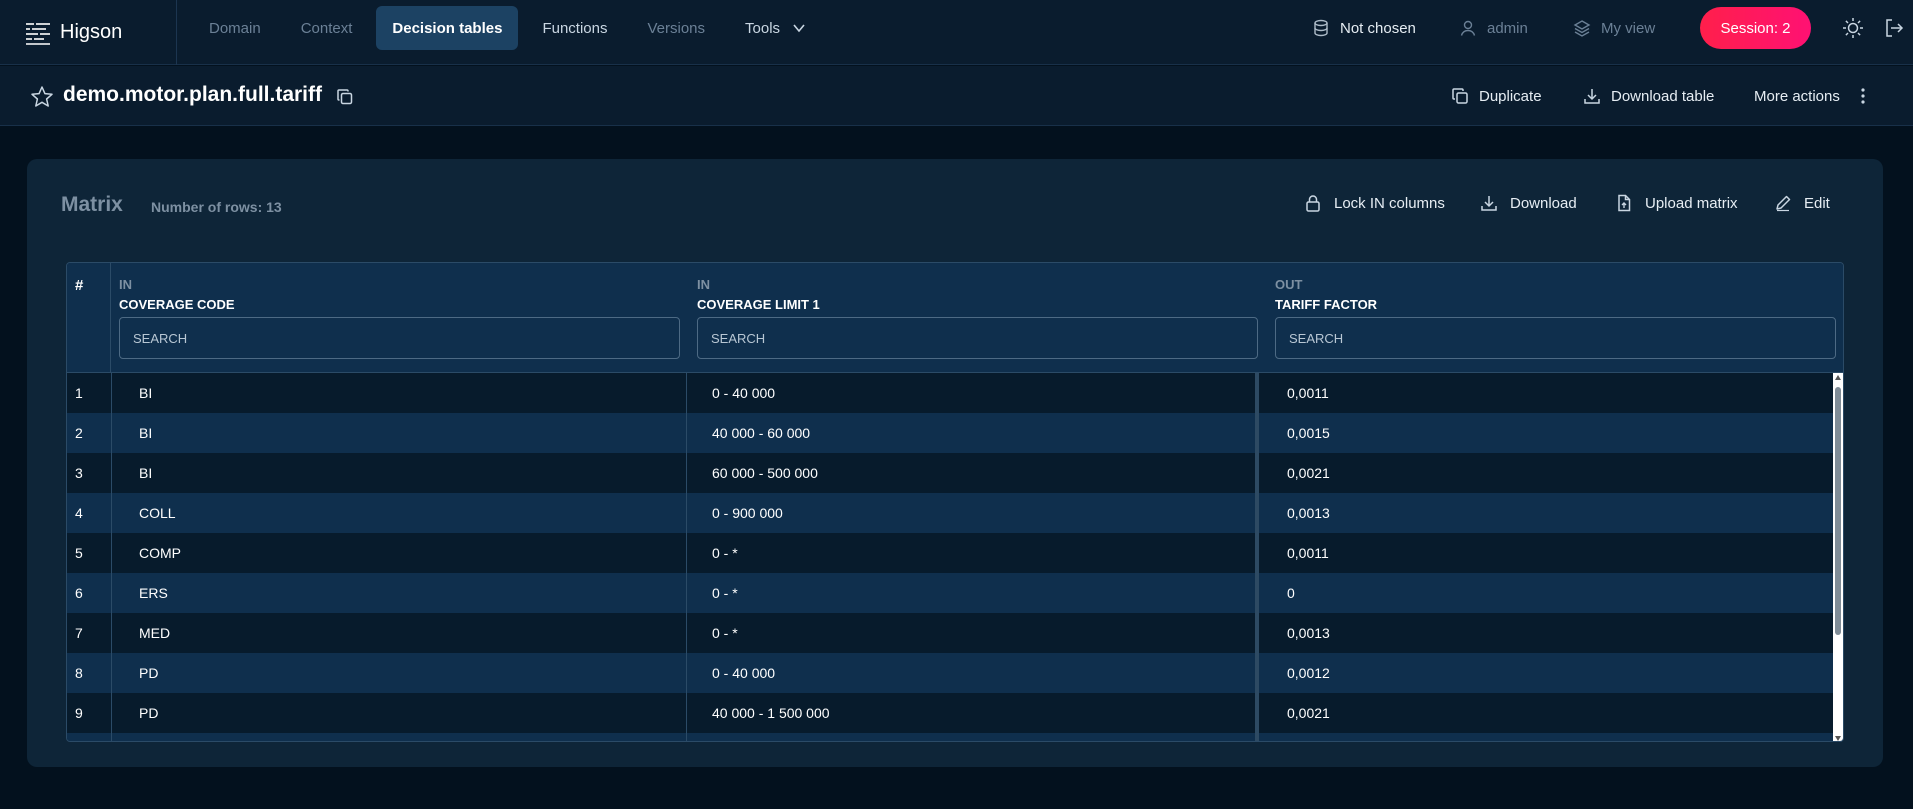  I want to click on coverage-limit-search-input: SEARCH, so click(977, 338).